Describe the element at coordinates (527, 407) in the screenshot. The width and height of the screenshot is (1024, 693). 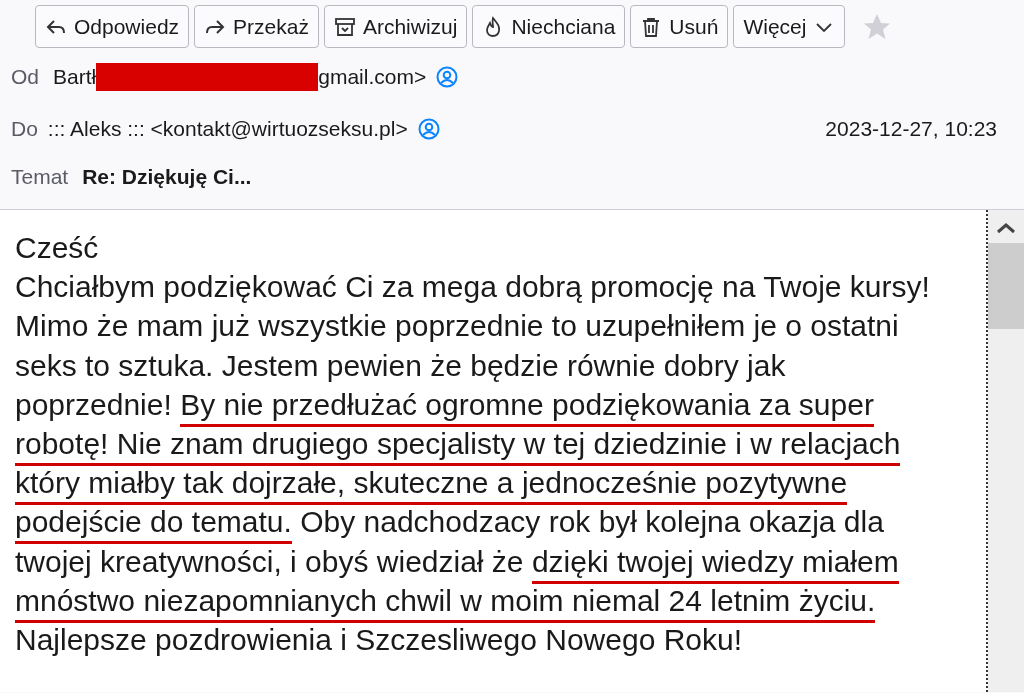
I see `underlined-text: By nie przedłużać ogromne podziękowania za super` at that location.